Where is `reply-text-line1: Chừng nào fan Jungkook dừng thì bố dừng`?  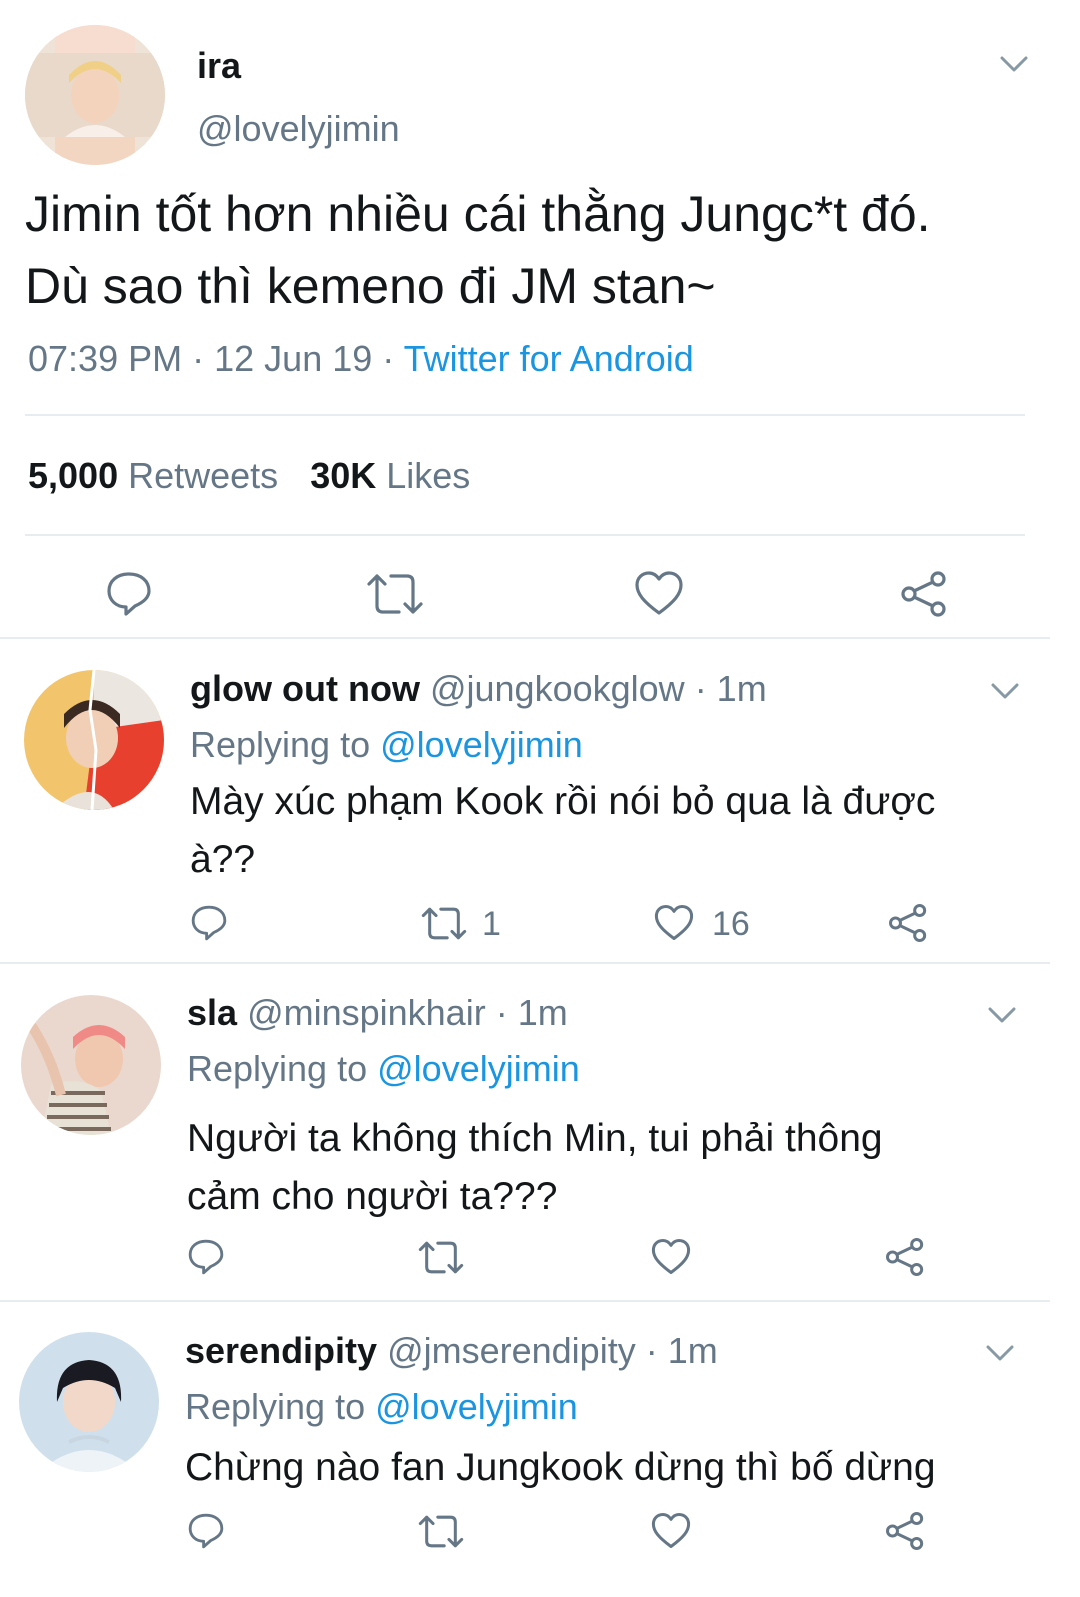
reply-text-line1: Chừng nào fan Jungkook dừng thì bố dừng is located at coordinates (560, 1467).